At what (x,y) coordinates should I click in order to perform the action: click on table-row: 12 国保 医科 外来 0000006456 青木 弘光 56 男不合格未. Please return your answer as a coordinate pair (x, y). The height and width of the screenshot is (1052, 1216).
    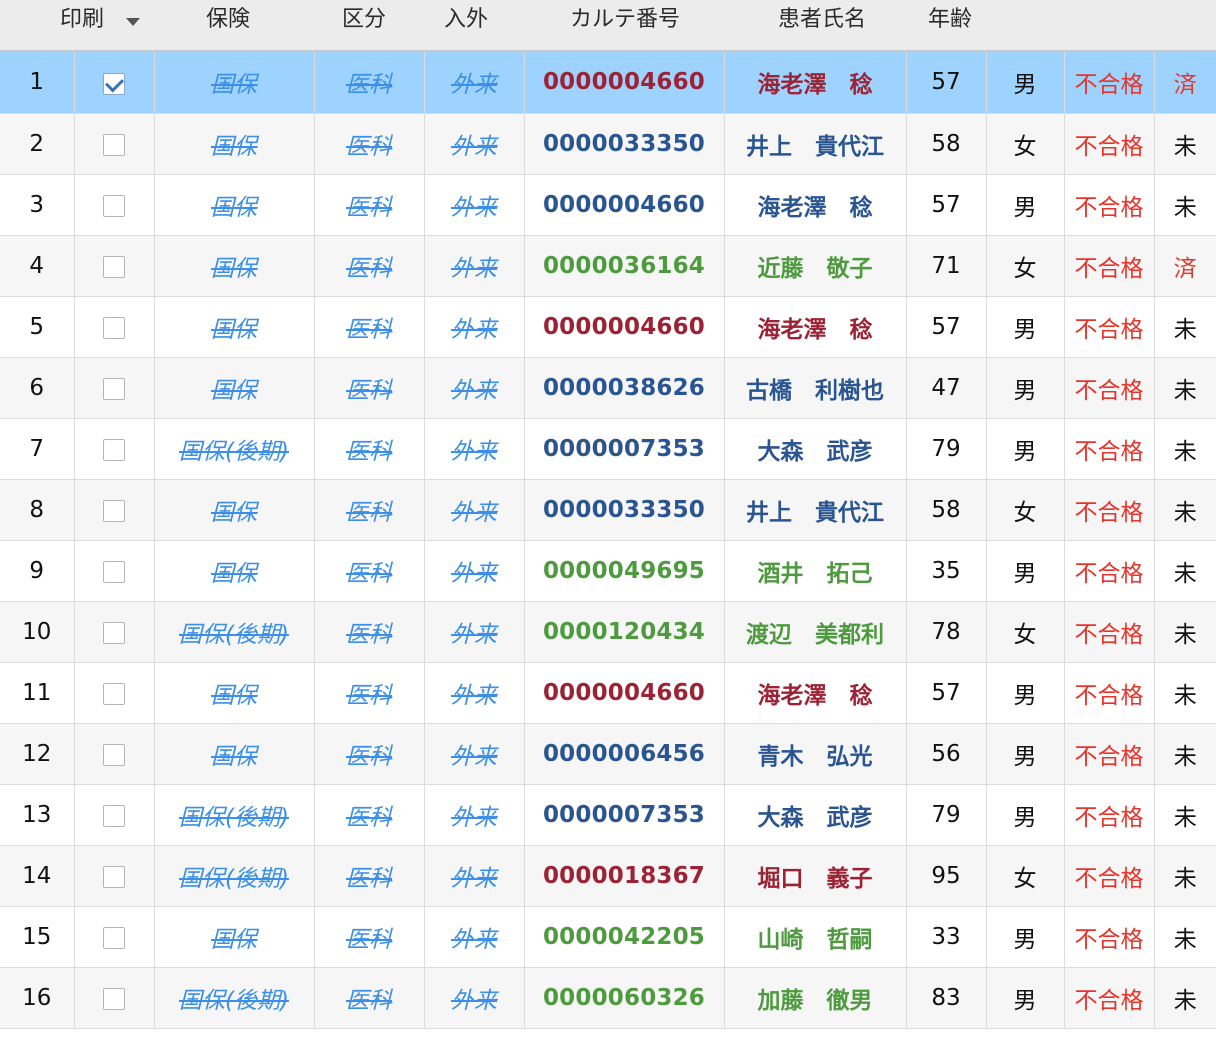
    Looking at the image, I should click on (608, 754).